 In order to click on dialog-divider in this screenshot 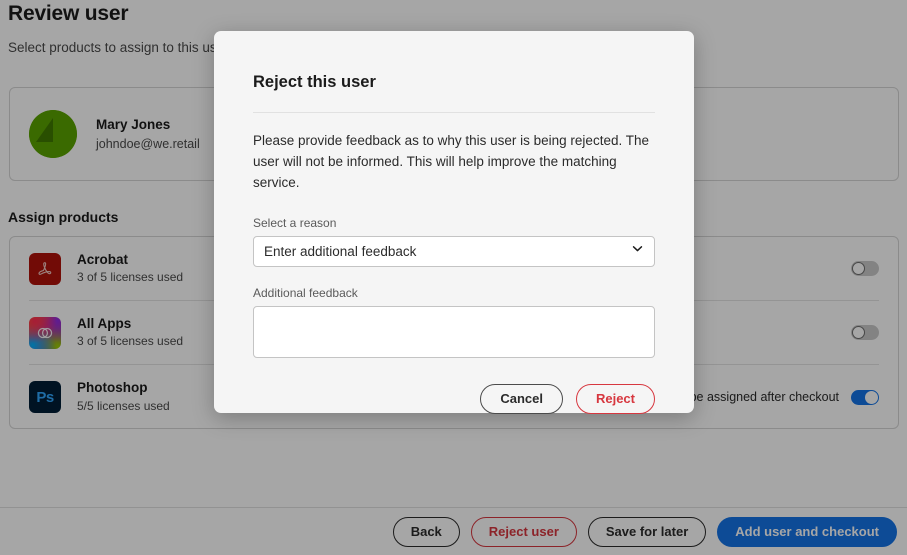, I will do `click(454, 112)`.